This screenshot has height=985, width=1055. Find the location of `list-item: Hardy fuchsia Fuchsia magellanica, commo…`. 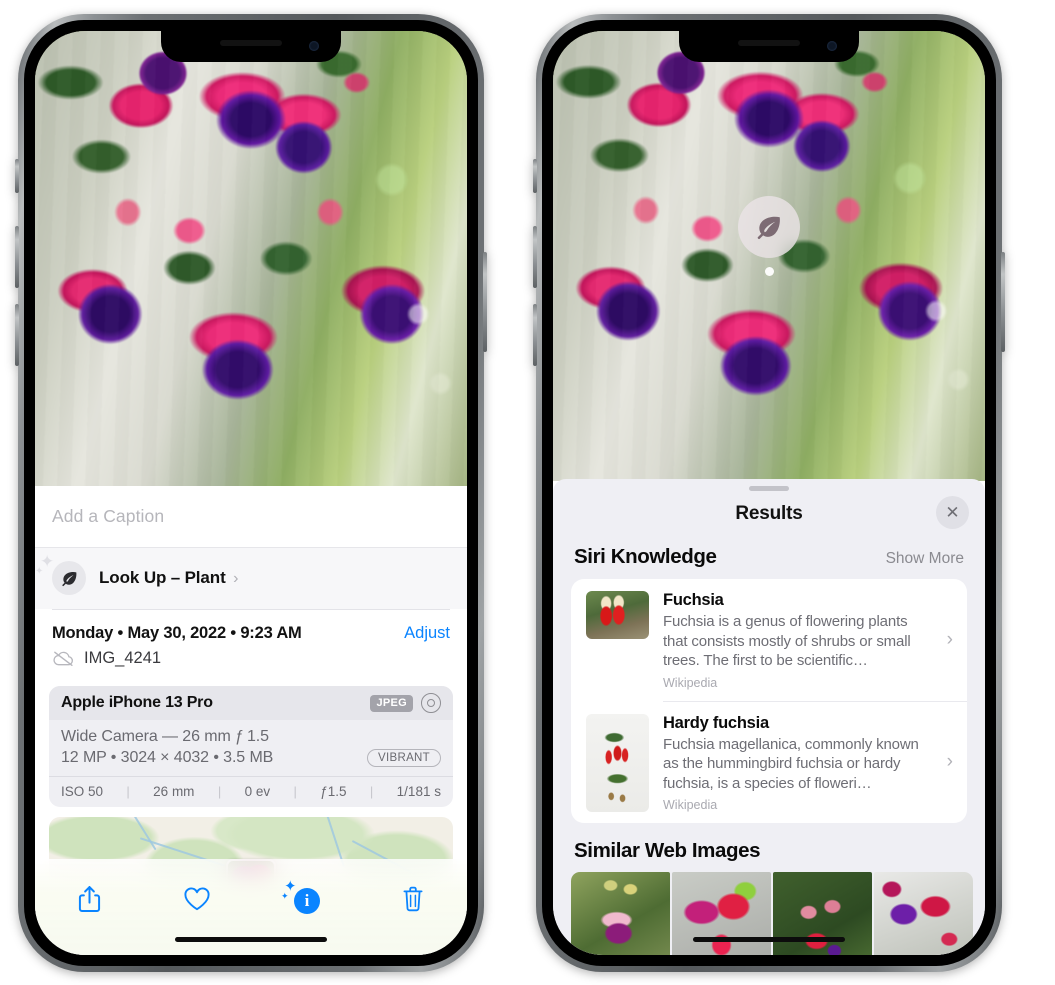

list-item: Hardy fuchsia Fuchsia magellanica, commo… is located at coordinates (769, 763).